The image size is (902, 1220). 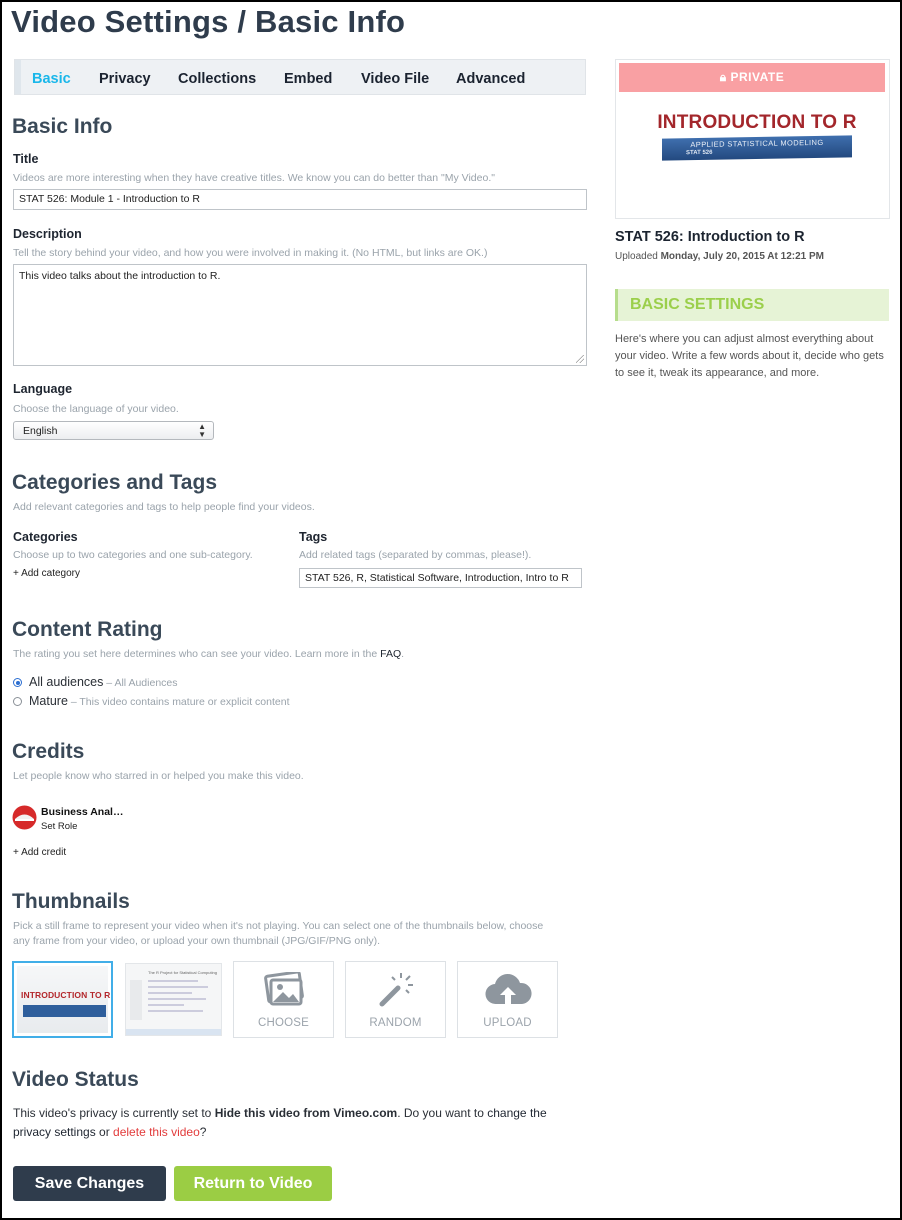 I want to click on upload-thumbnail-button: UPLOAD, so click(x=507, y=999).